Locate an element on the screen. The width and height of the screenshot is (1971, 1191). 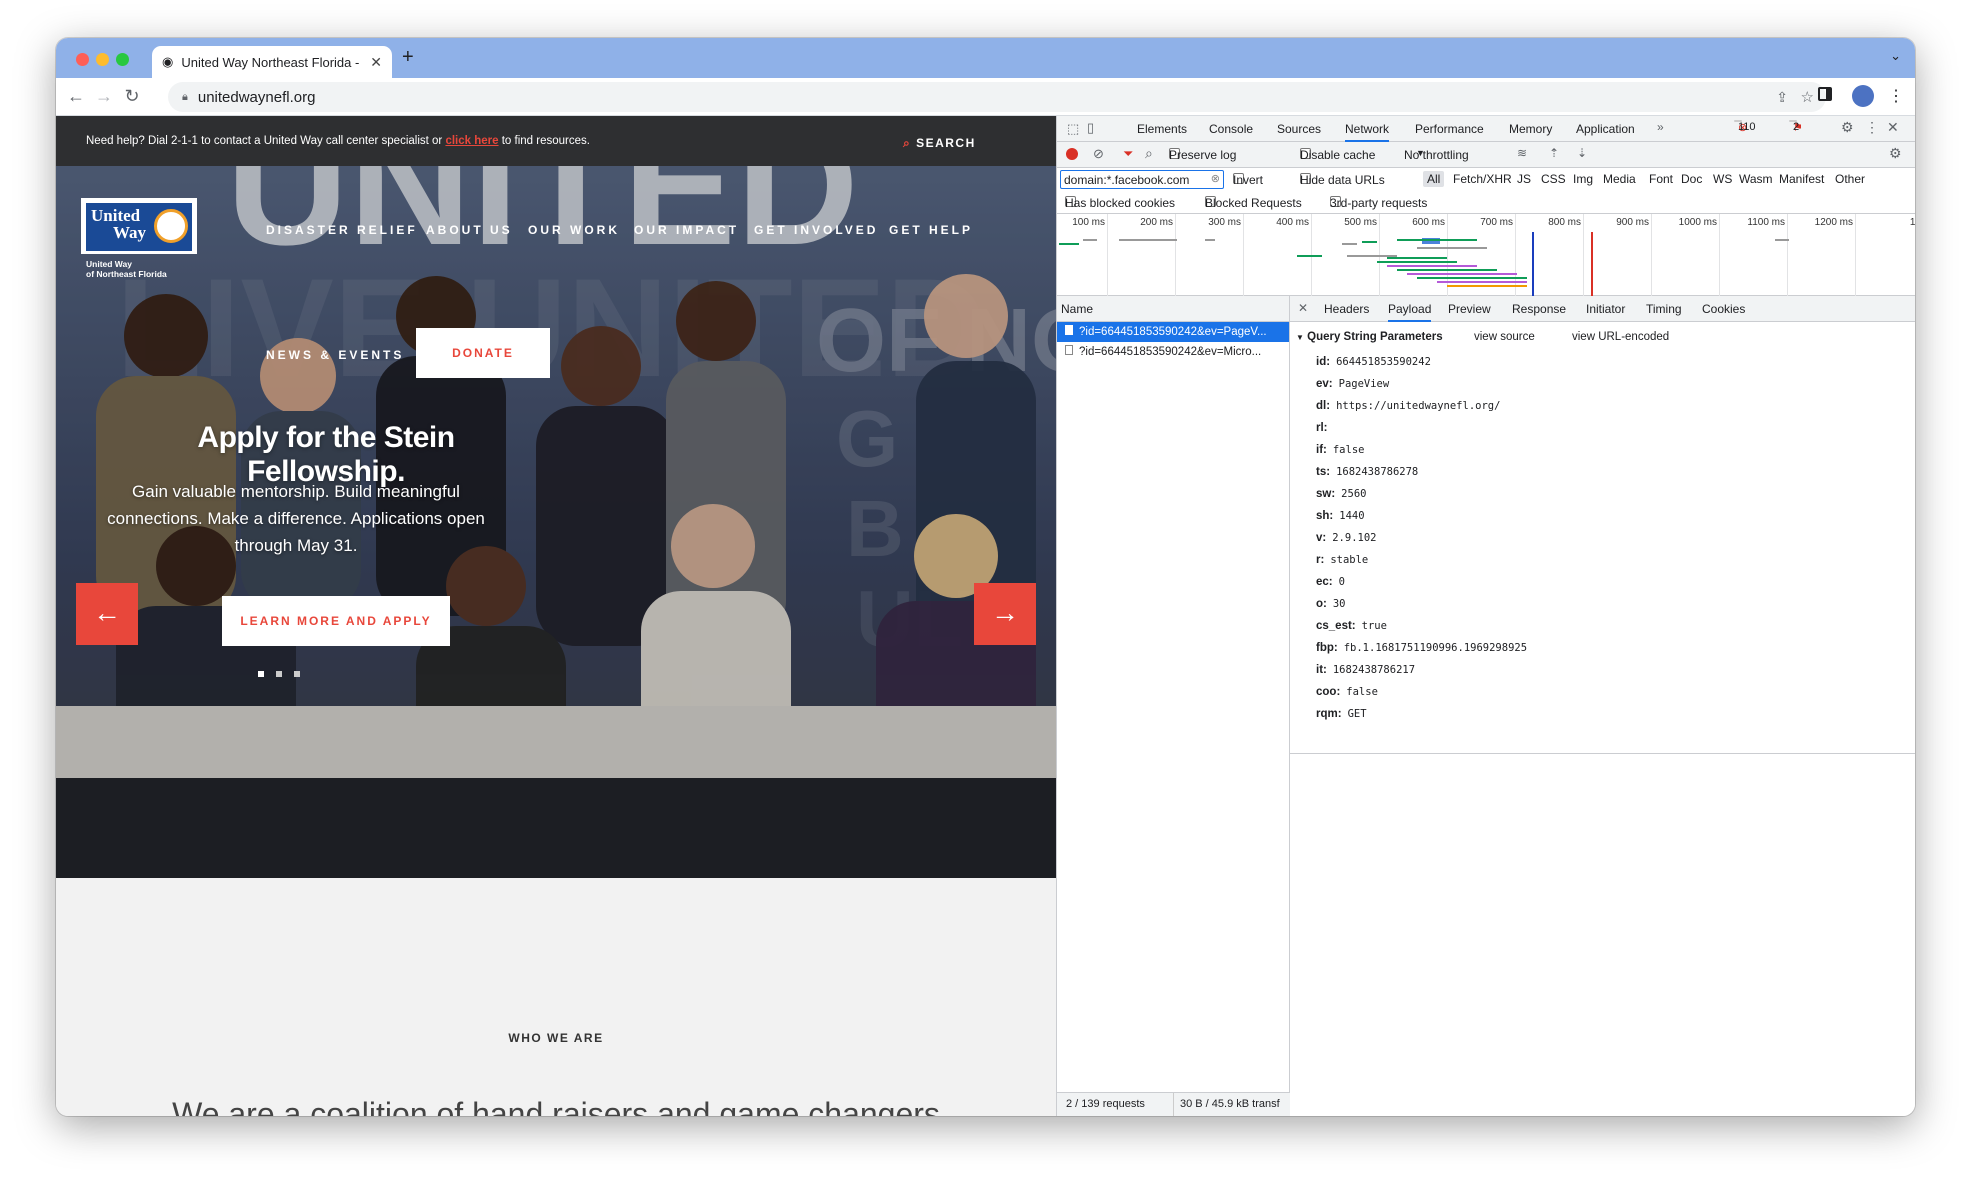
clear-icon: ⊘ is located at coordinates (1098, 154).